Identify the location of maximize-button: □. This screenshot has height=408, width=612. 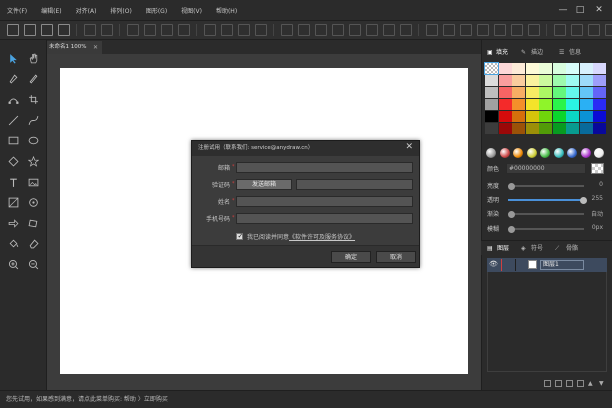
(580, 10).